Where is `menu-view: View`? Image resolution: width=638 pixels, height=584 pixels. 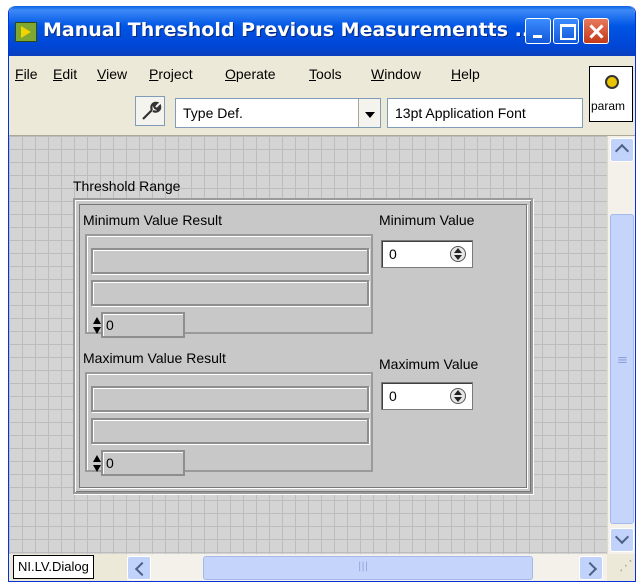
menu-view: View is located at coordinates (112, 74).